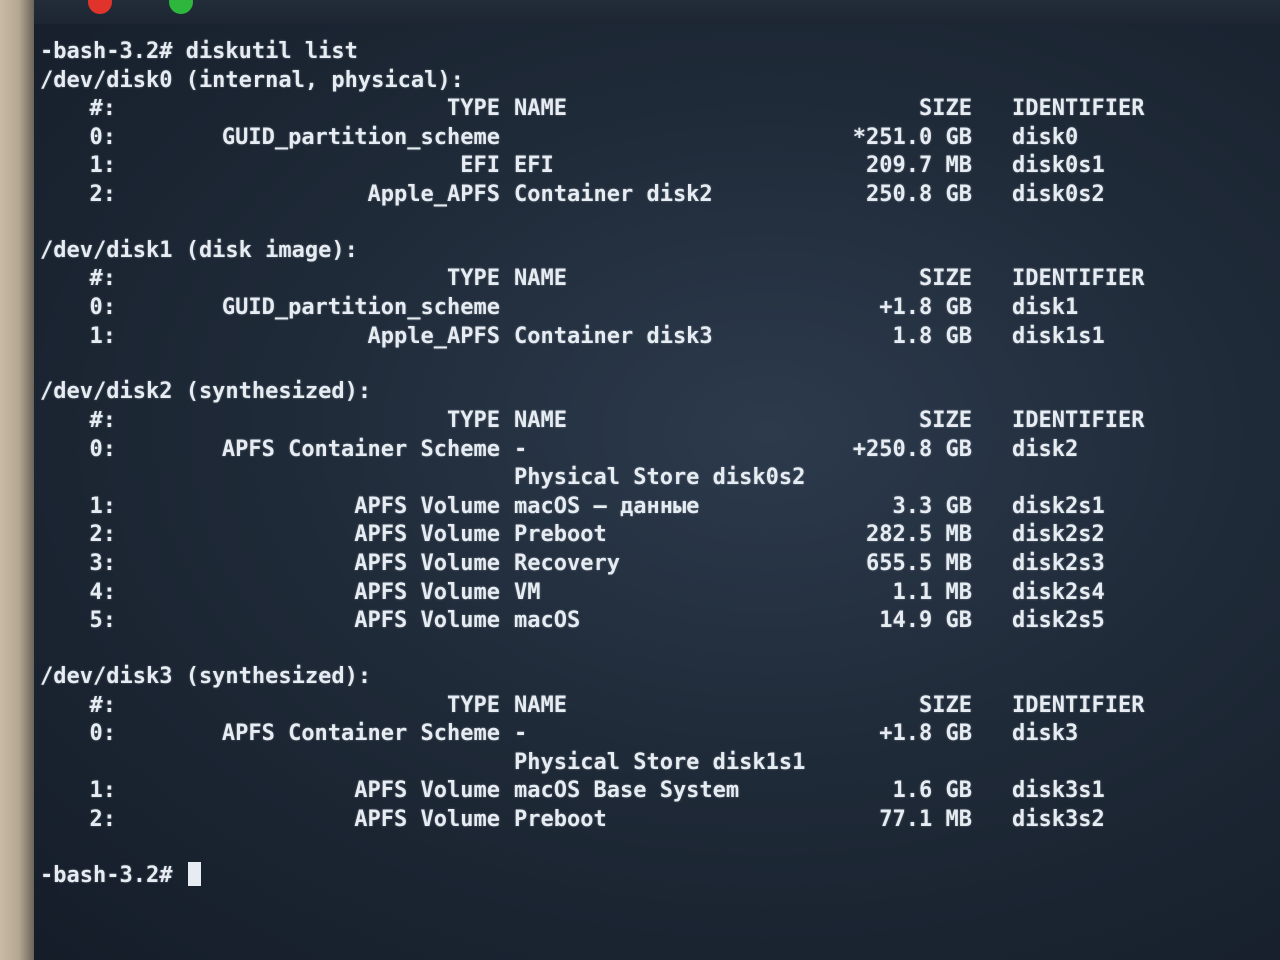 The width and height of the screenshot is (1280, 960). Describe the element at coordinates (912, 449) in the screenshot. I see `partition-size: +250.8 GB` at that location.